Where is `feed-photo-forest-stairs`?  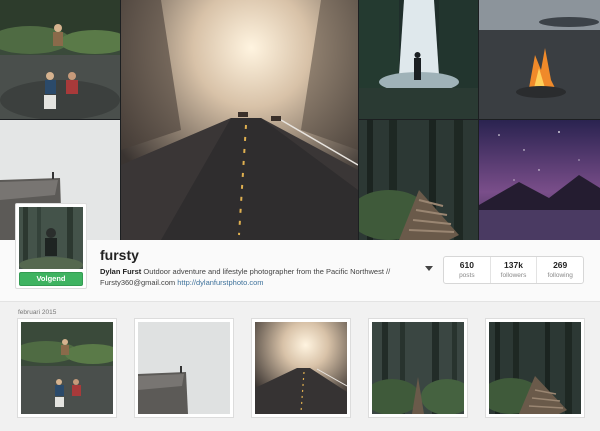 feed-photo-forest-stairs is located at coordinates (535, 368).